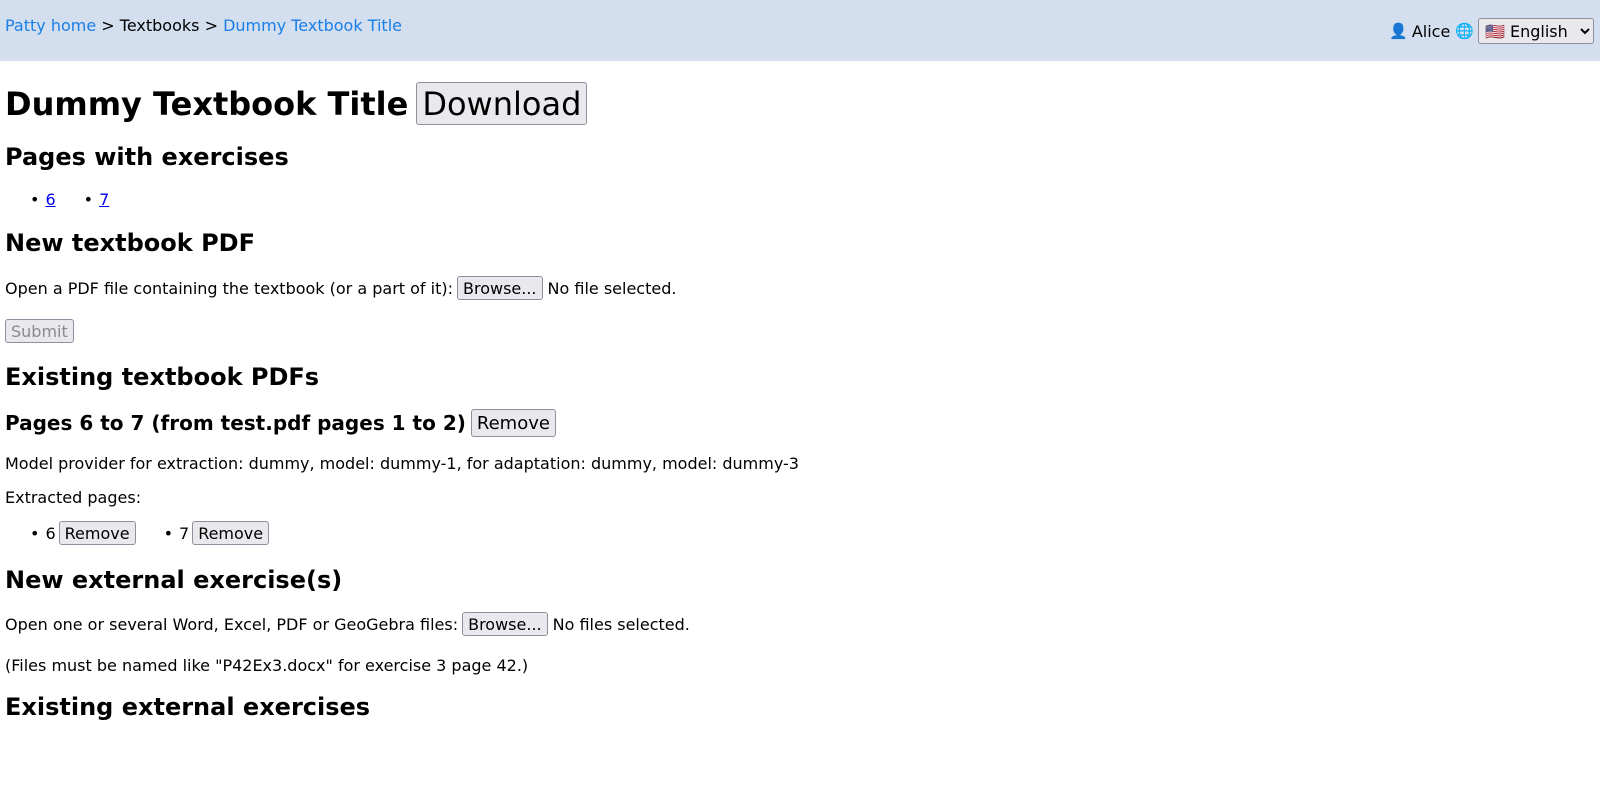 This screenshot has height=800, width=1600. What do you see at coordinates (50, 25) in the screenshot?
I see `breadcrumb-home-link: Patty home` at bounding box center [50, 25].